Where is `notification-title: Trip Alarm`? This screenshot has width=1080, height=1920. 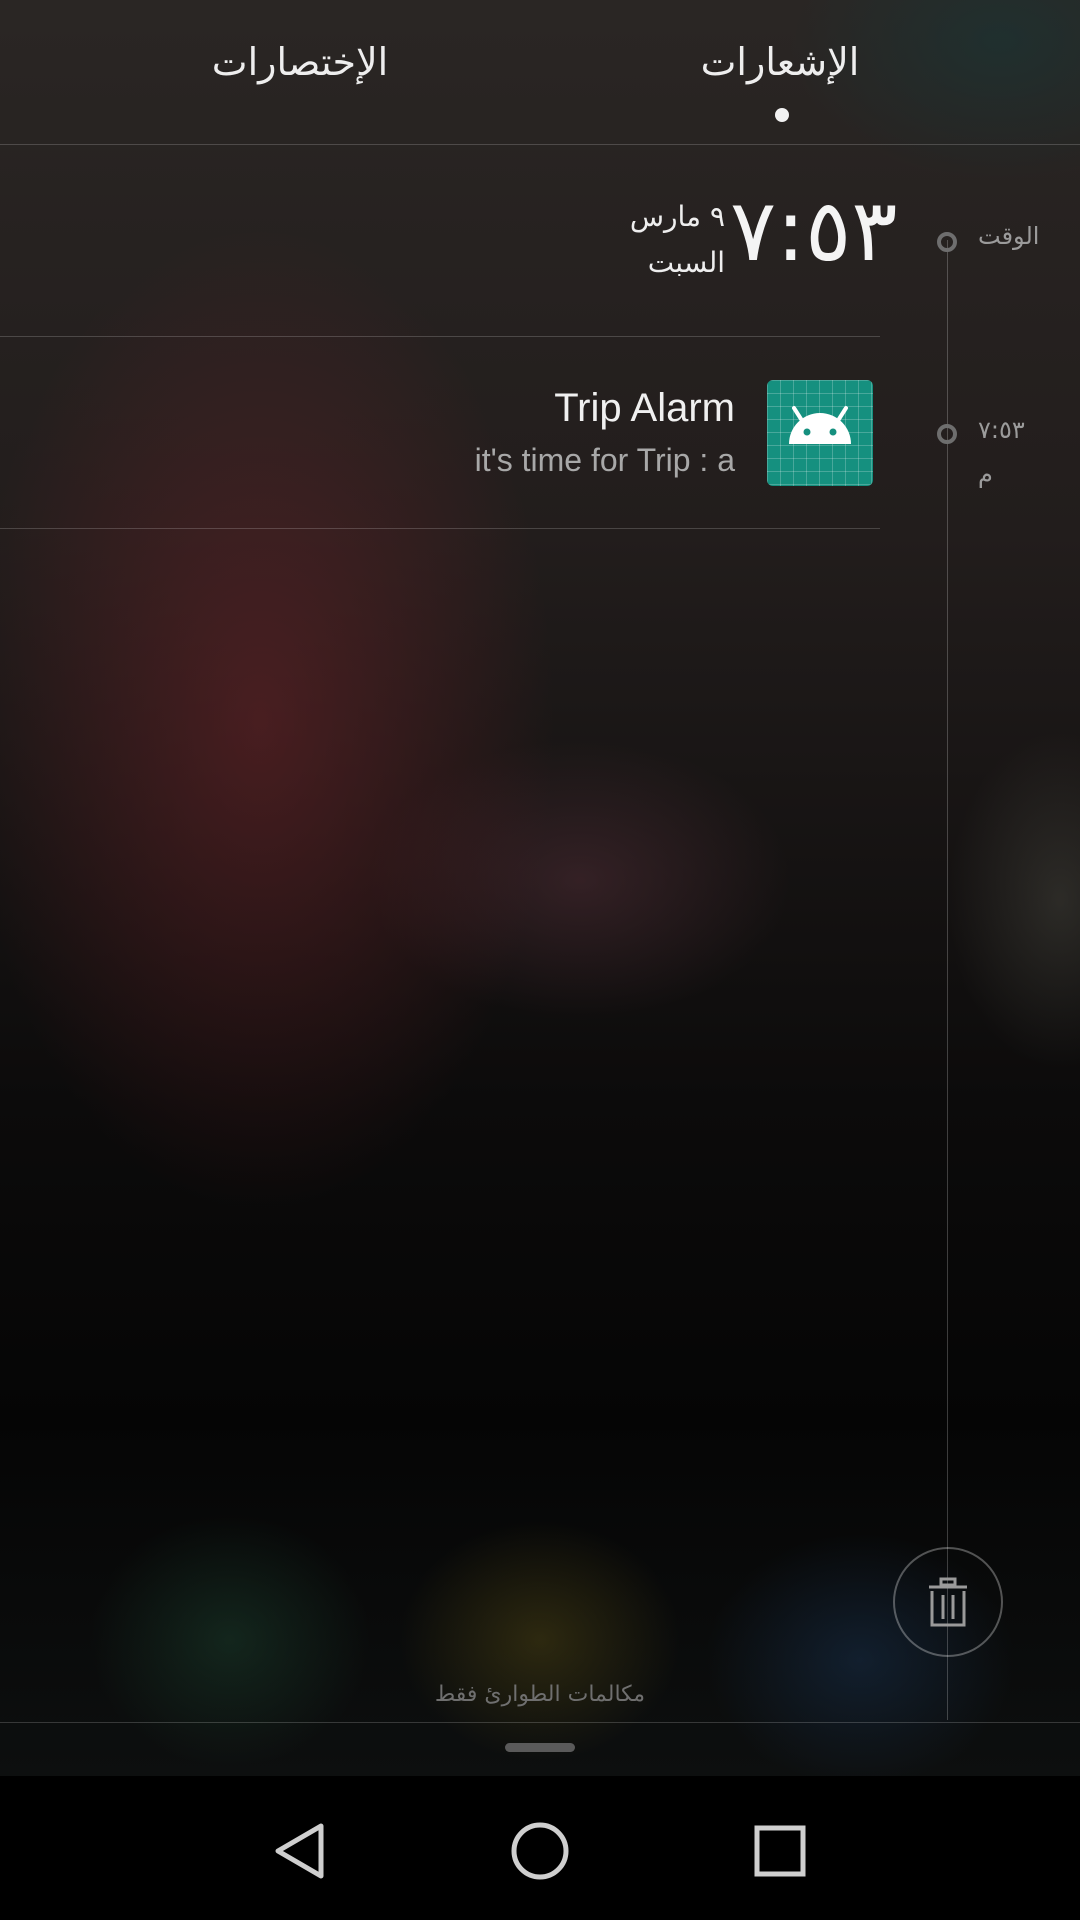
notification-title: Trip Alarm is located at coordinates (644, 408).